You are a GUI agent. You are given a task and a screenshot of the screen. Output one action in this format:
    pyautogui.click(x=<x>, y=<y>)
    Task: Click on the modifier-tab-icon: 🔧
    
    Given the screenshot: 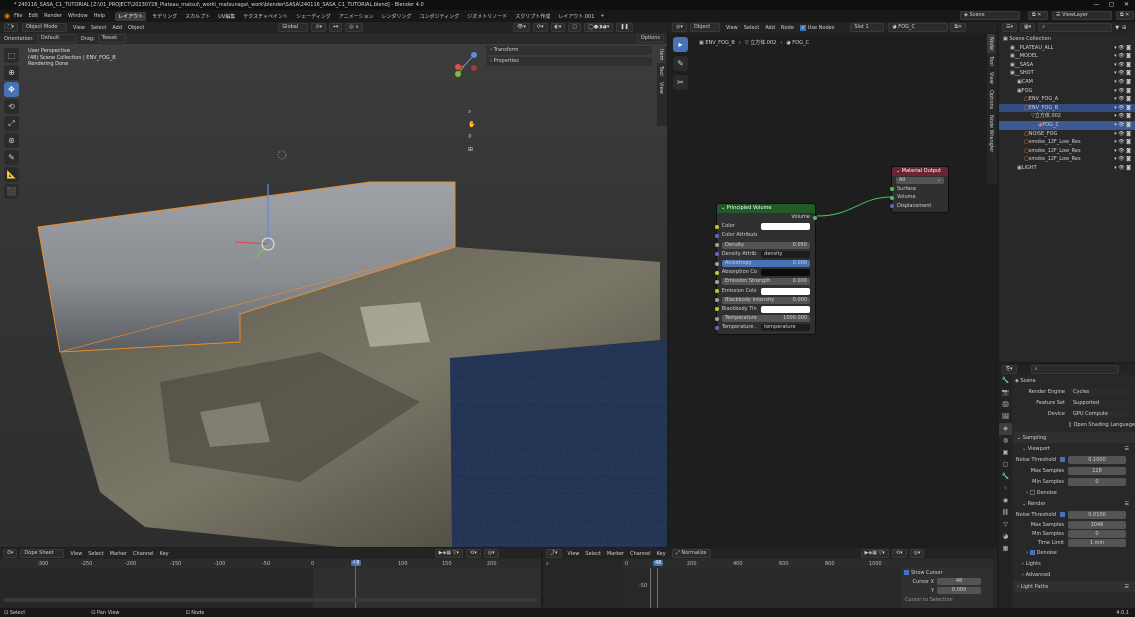 What is the action you would take?
    pyautogui.click(x=1005, y=477)
    